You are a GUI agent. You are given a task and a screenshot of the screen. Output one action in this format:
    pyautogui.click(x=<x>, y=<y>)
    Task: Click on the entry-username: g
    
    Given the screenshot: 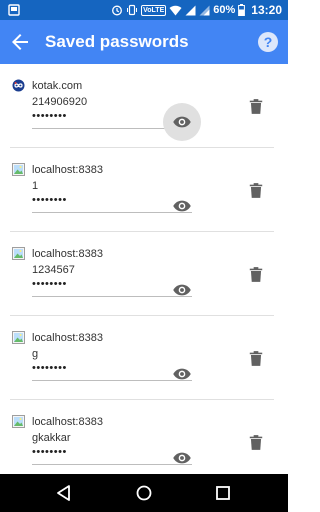 What is the action you would take?
    pyautogui.click(x=35, y=354)
    